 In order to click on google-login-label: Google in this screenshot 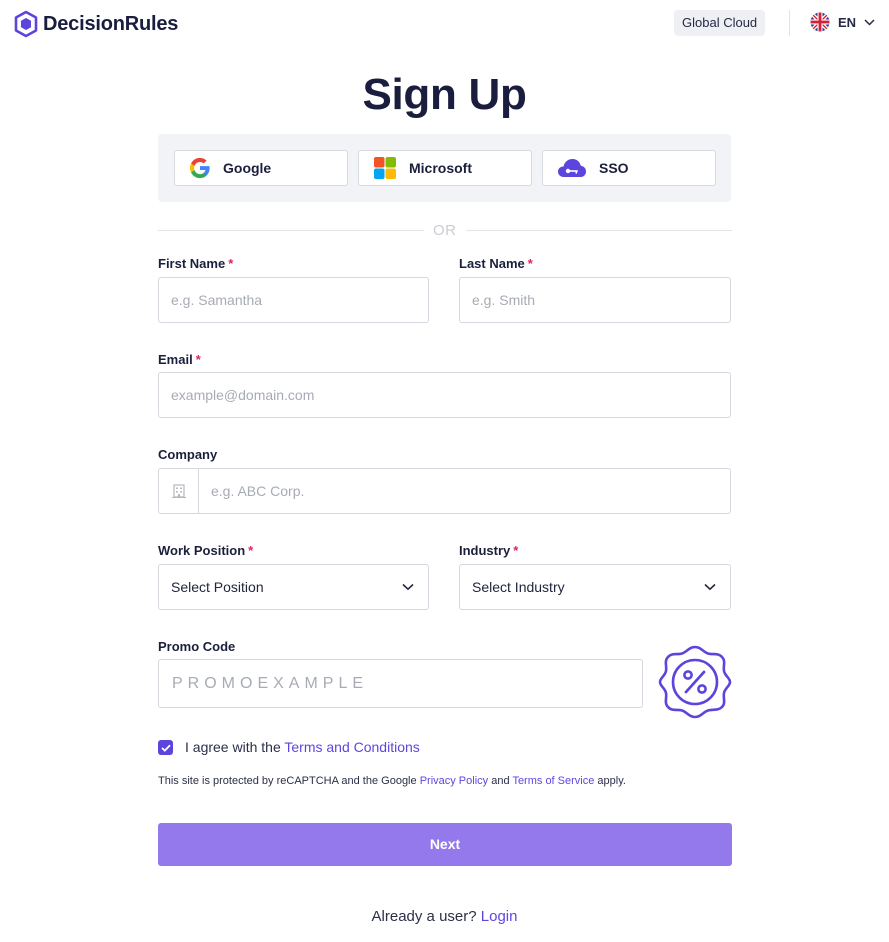, I will do `click(247, 168)`.